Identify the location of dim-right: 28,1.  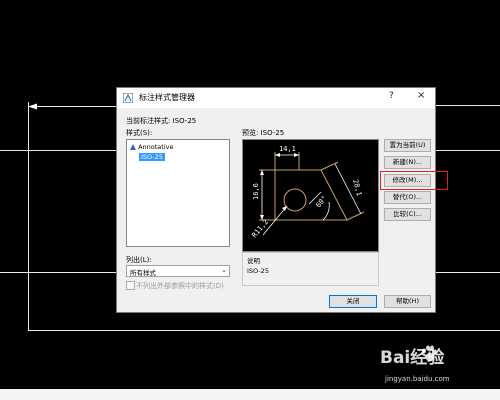
(357, 187).